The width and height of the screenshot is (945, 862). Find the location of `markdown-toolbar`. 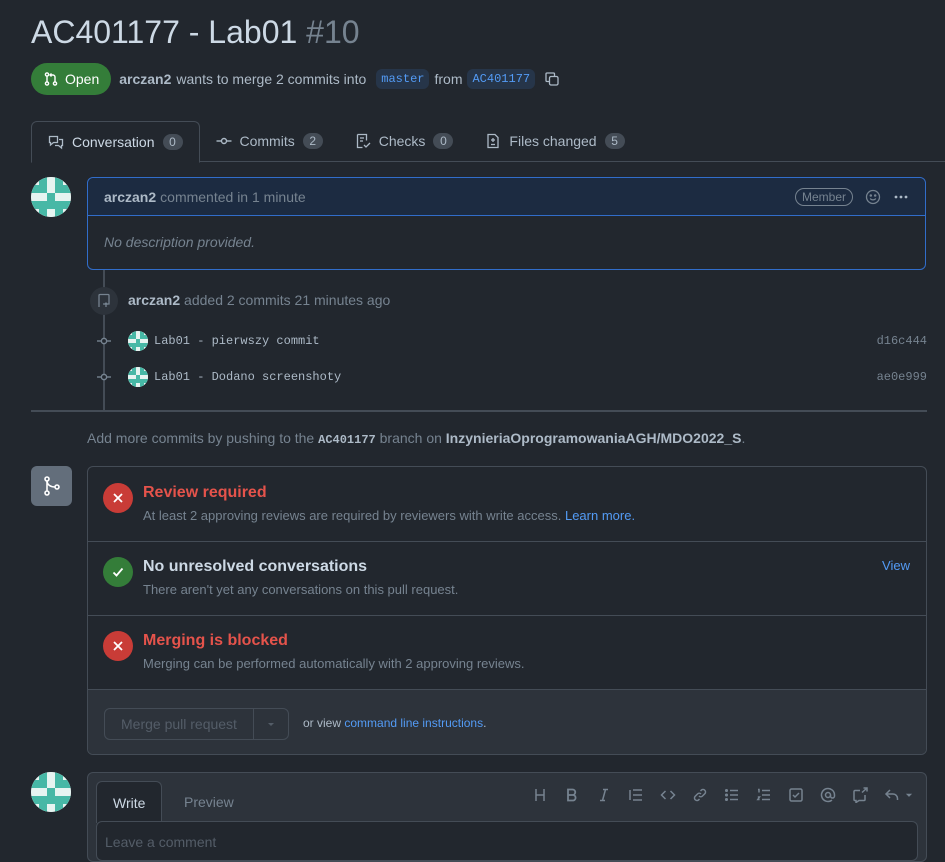

markdown-toolbar is located at coordinates (723, 795).